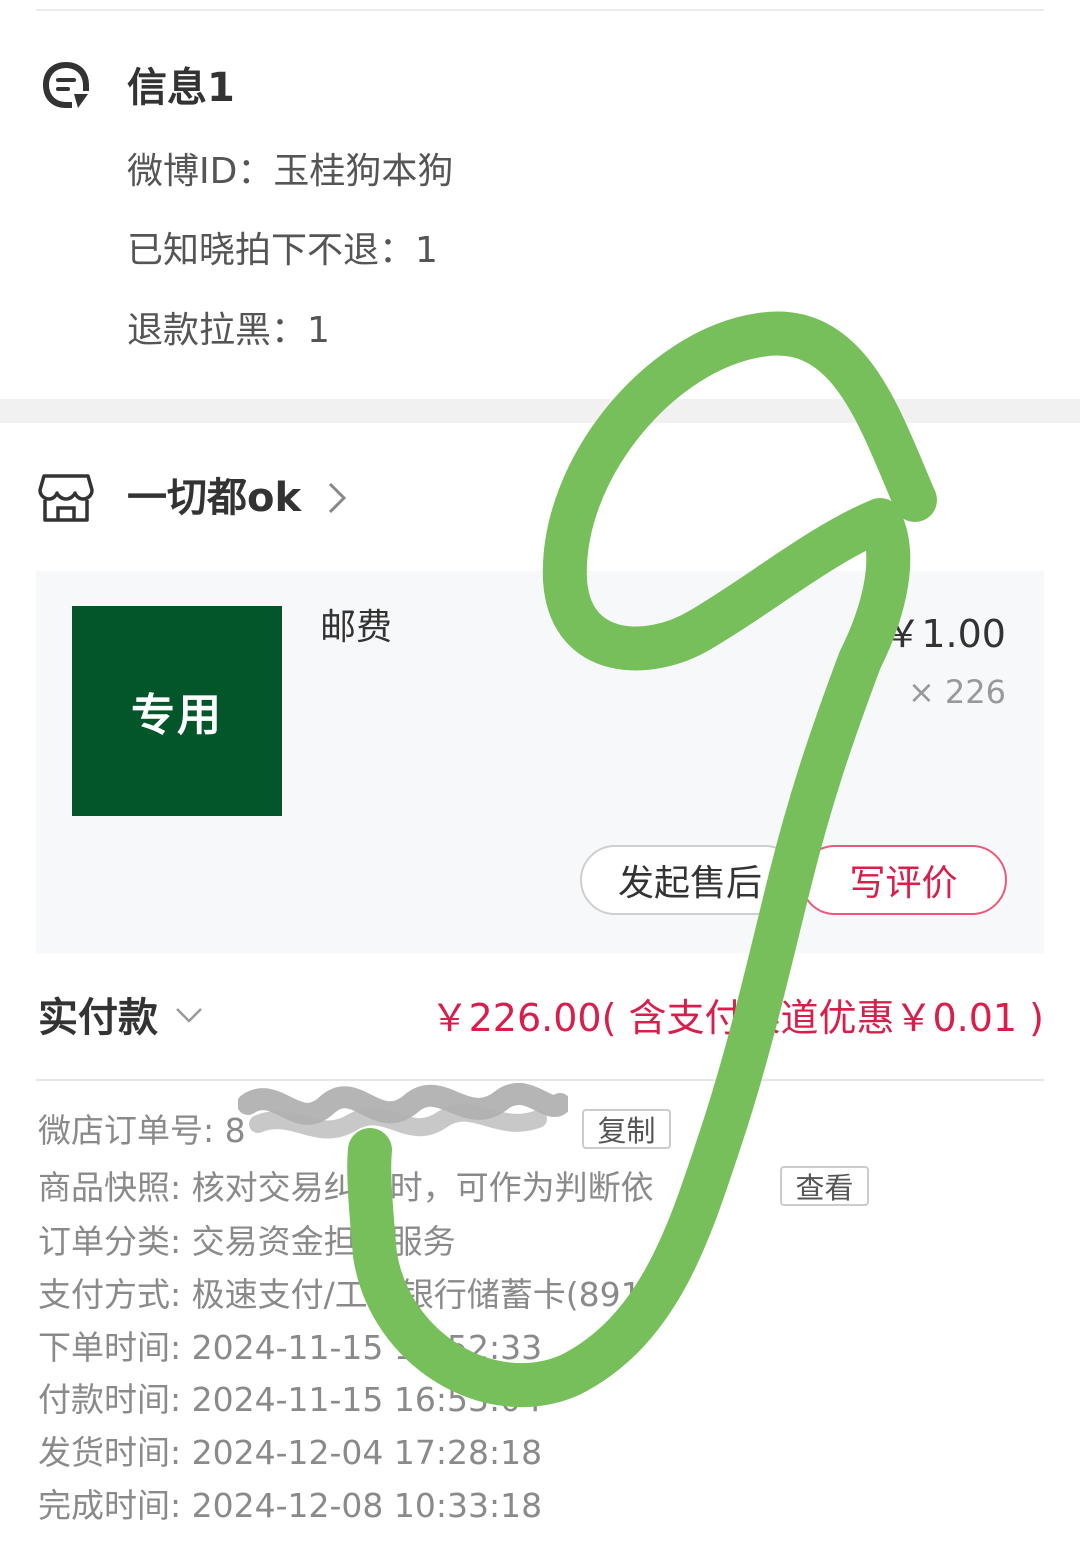 Image resolution: width=1080 pixels, height=1547 pixels. I want to click on payment-time-line: 付款时间: 2024-11-15 16:53:04, so click(290, 1399).